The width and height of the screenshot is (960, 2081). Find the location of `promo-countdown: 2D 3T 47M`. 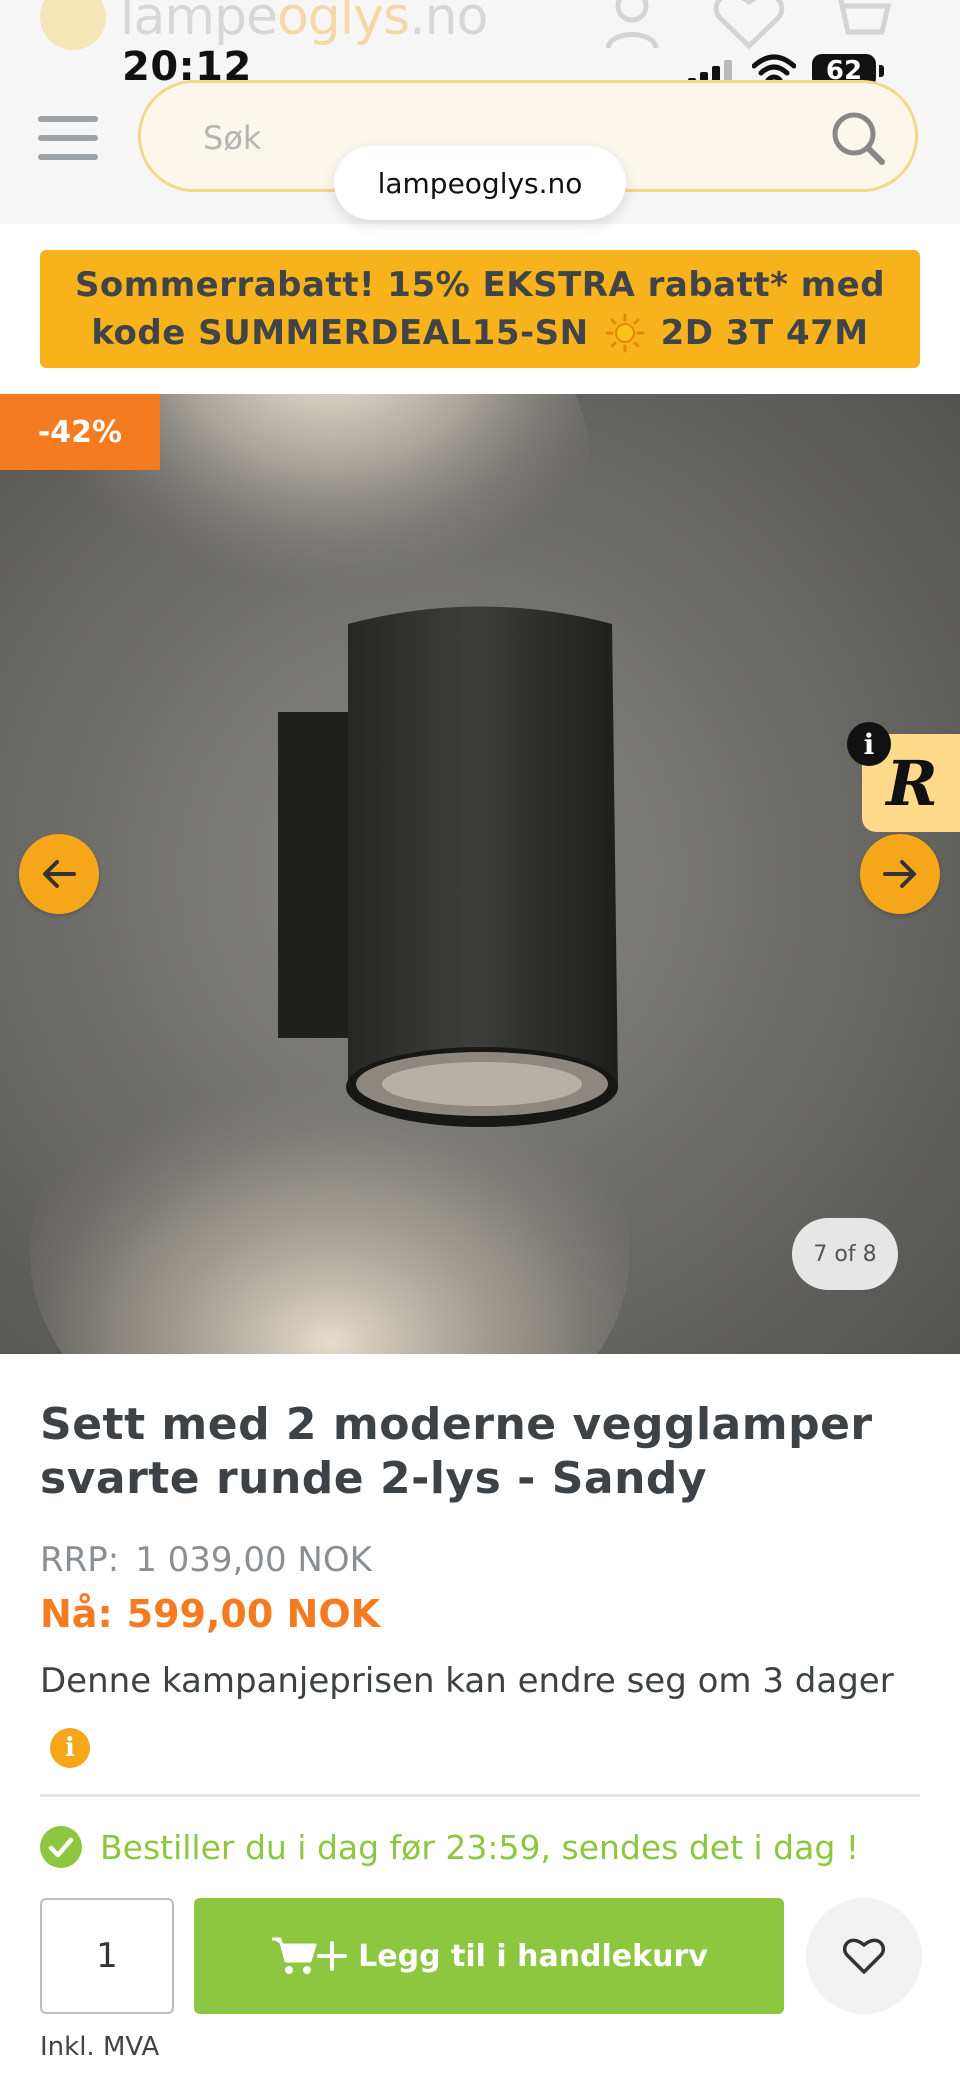

promo-countdown: 2D 3T 47M is located at coordinates (764, 333).